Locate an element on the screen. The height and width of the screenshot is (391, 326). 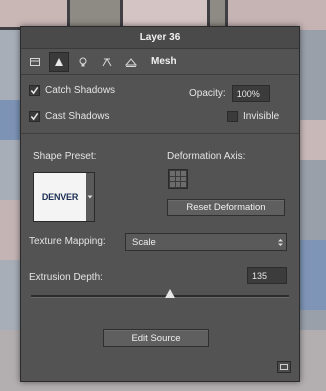
tab-mesh is located at coordinates (131, 62).